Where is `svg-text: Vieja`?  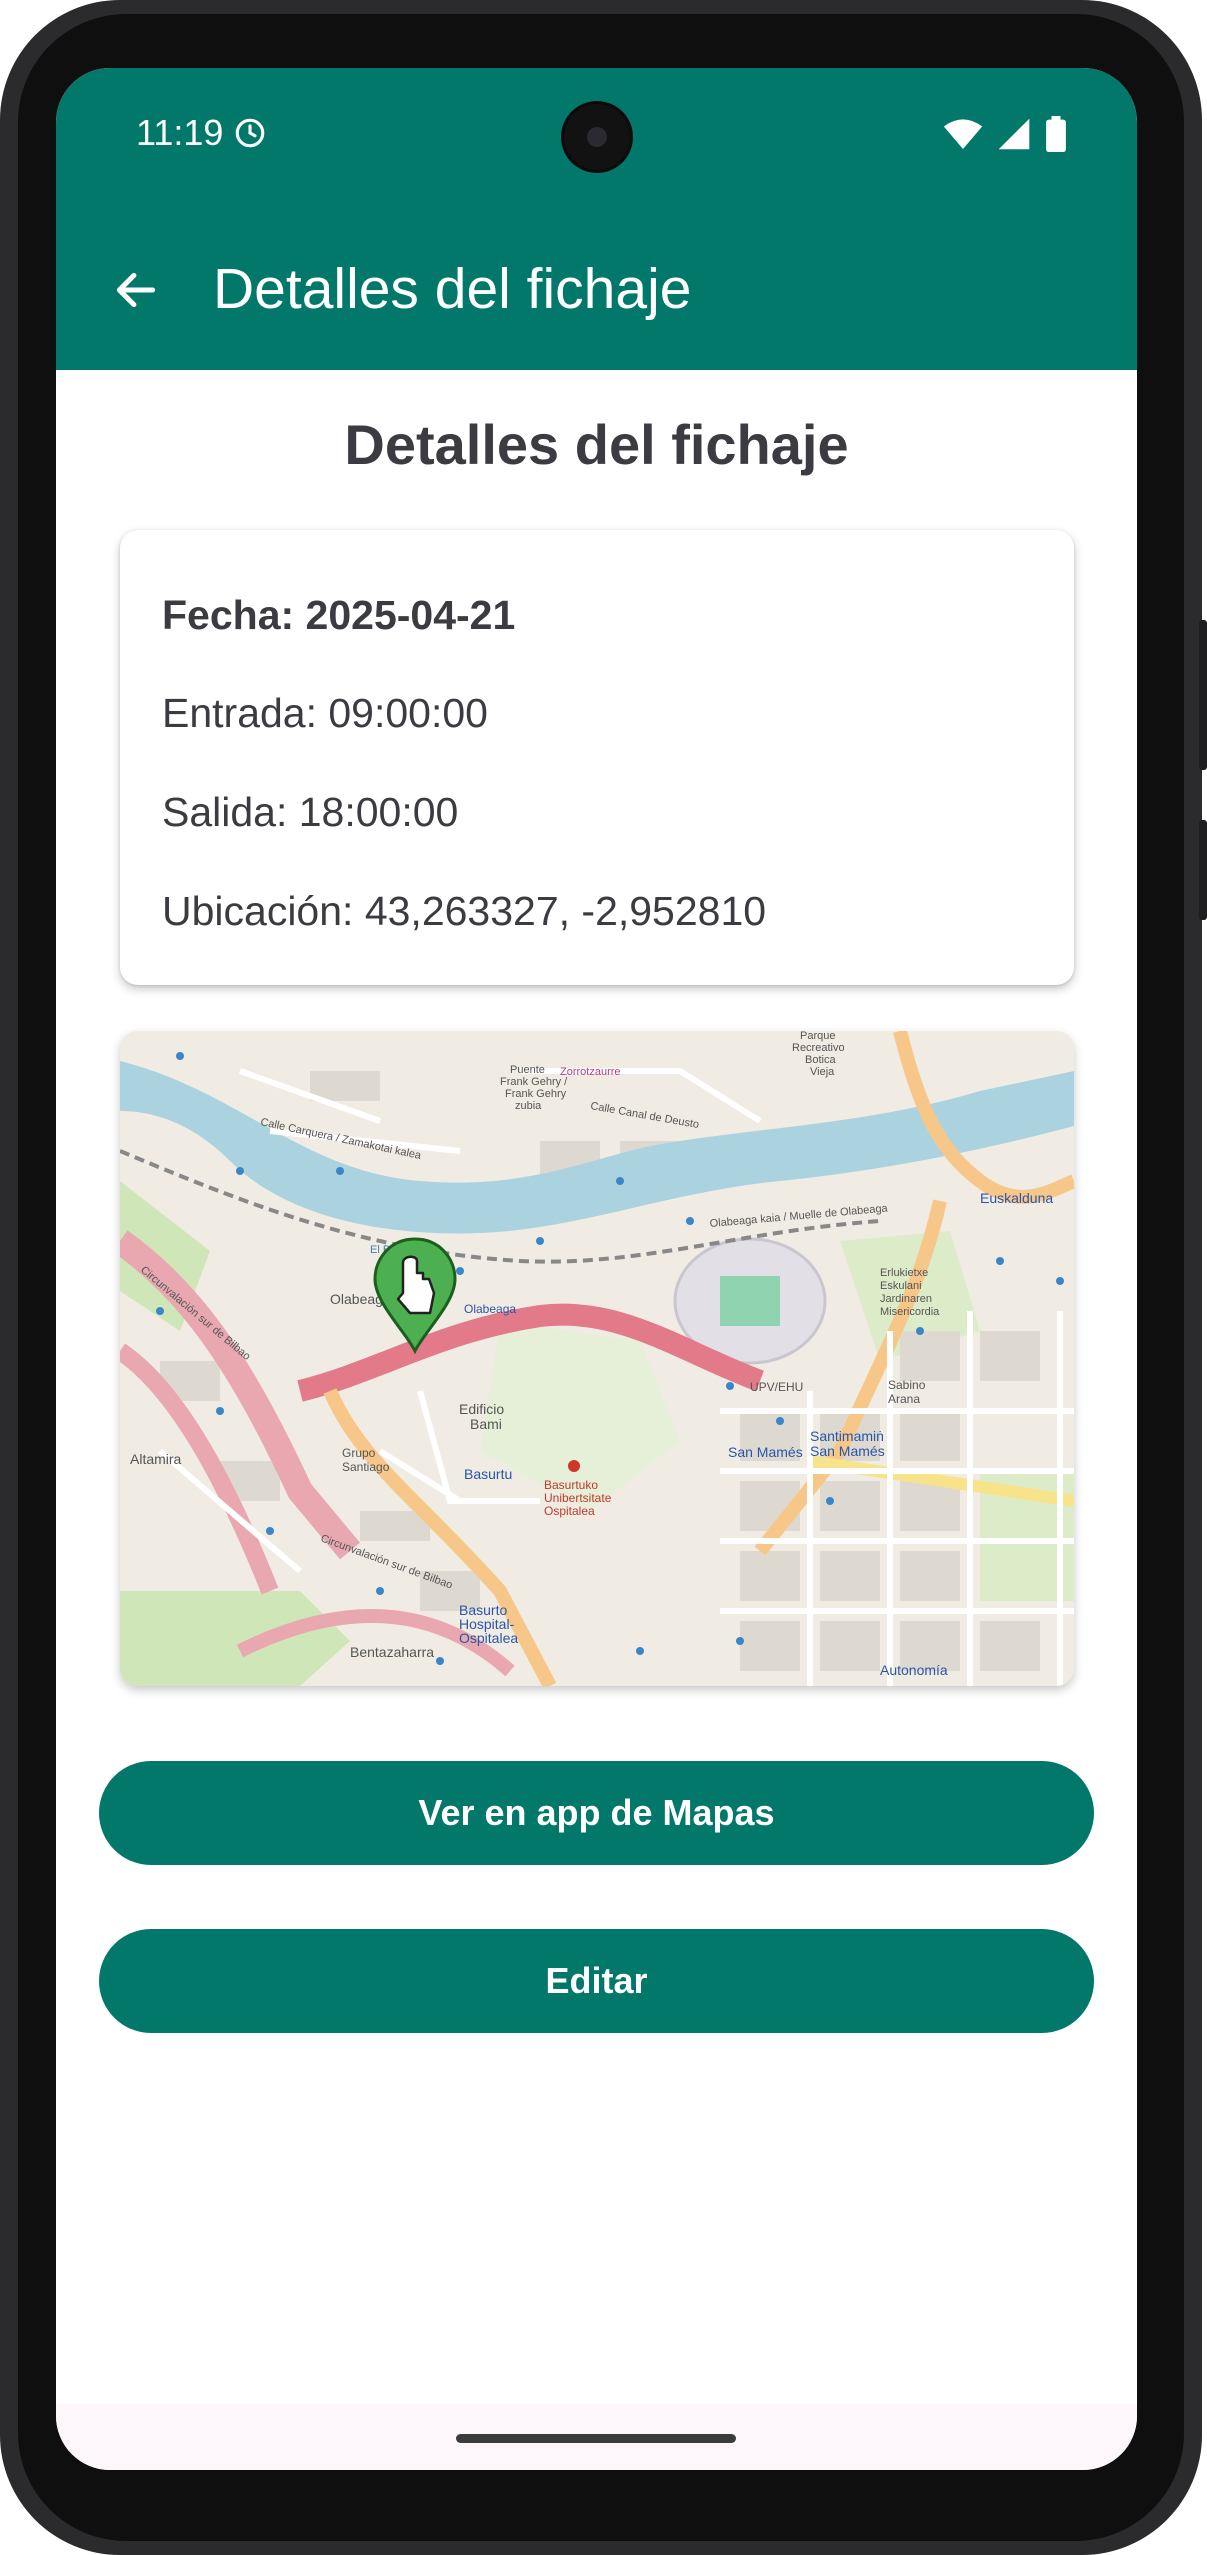
svg-text: Vieja is located at coordinates (822, 1072).